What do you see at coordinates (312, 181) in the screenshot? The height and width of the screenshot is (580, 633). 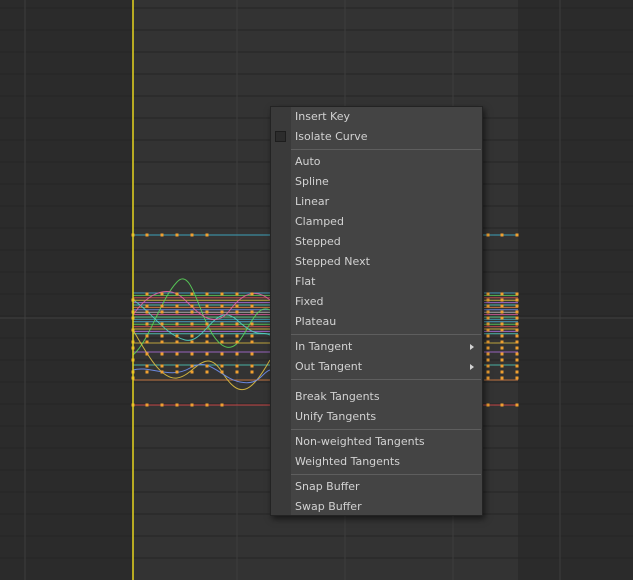 I see `menu-item-label: Spline` at bounding box center [312, 181].